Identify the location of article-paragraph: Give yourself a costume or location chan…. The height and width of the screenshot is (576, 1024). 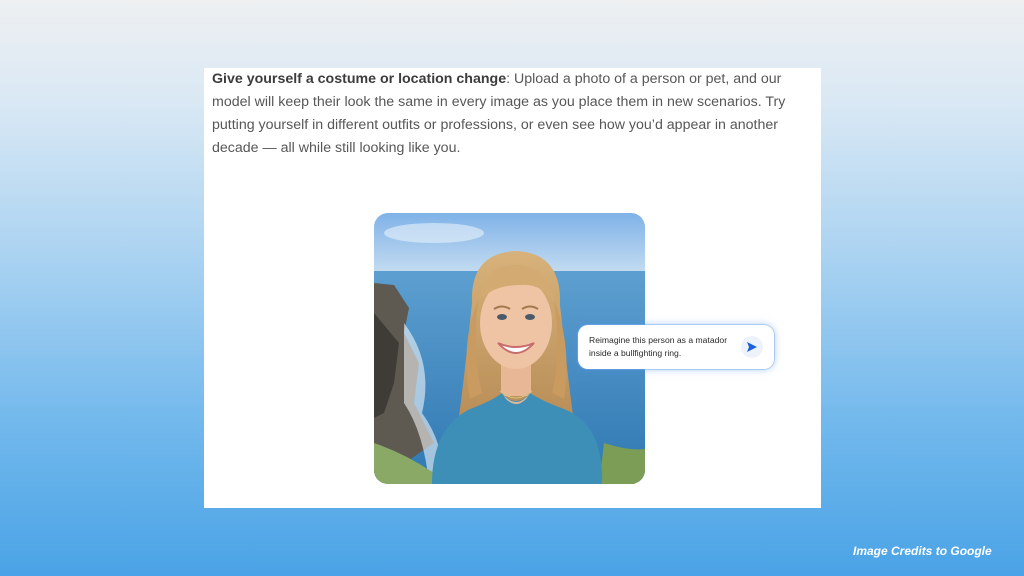
(512, 114).